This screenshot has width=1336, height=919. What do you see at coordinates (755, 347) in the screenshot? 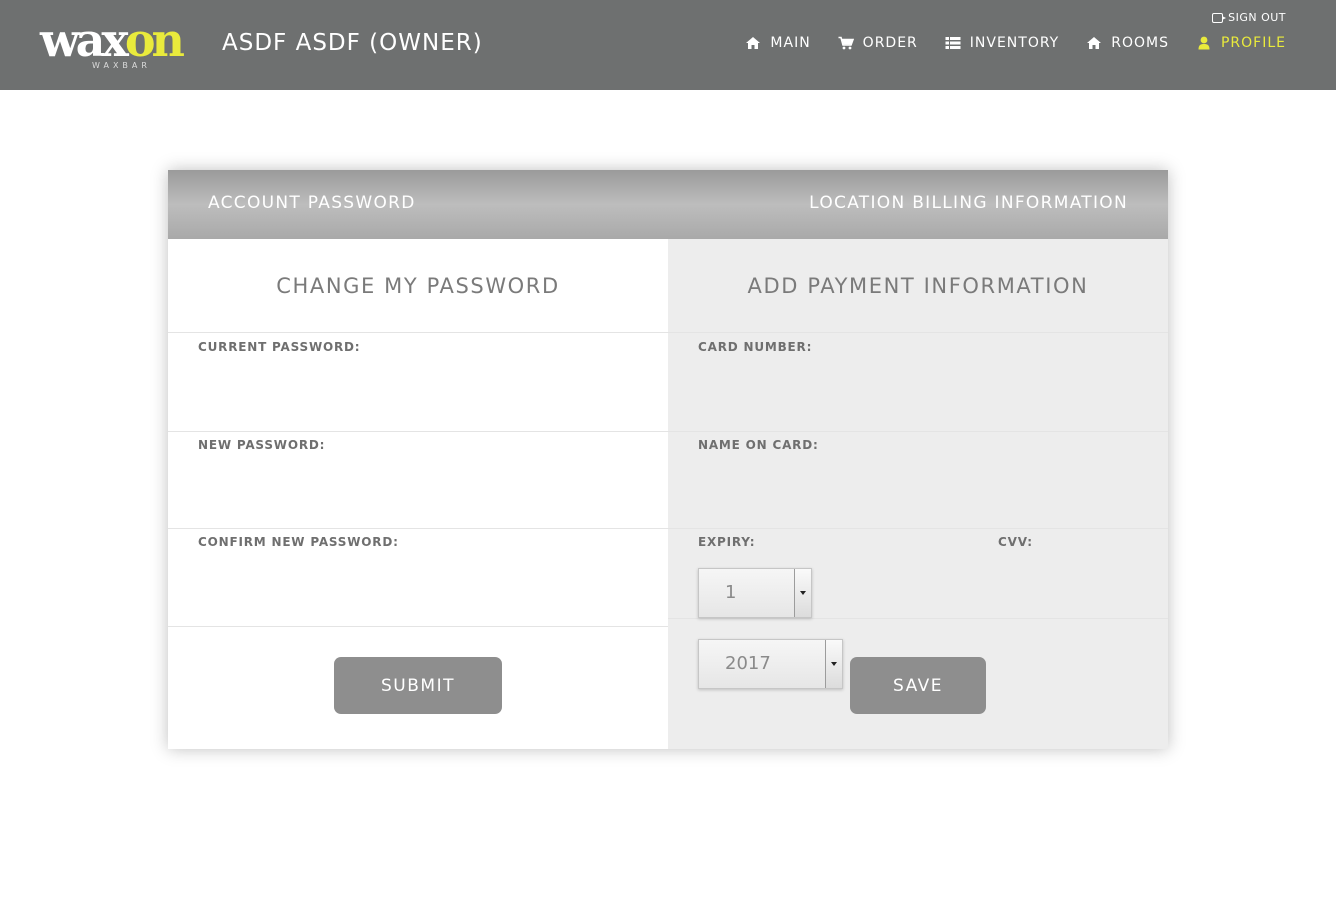
I see `card-number-label: CARD NUMBER:` at bounding box center [755, 347].